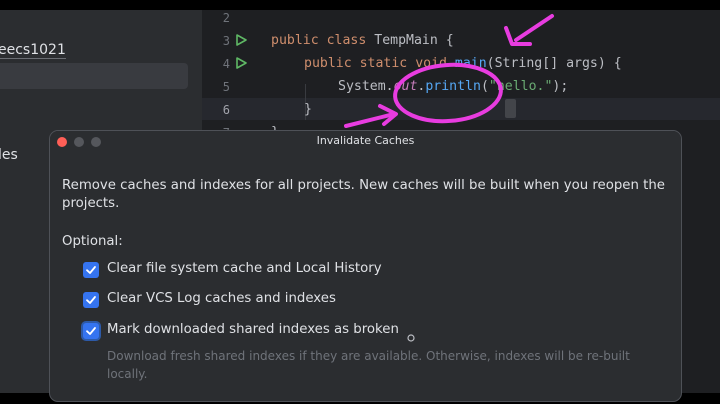  What do you see at coordinates (411, 338) in the screenshot?
I see `busy-cursor-icon` at bounding box center [411, 338].